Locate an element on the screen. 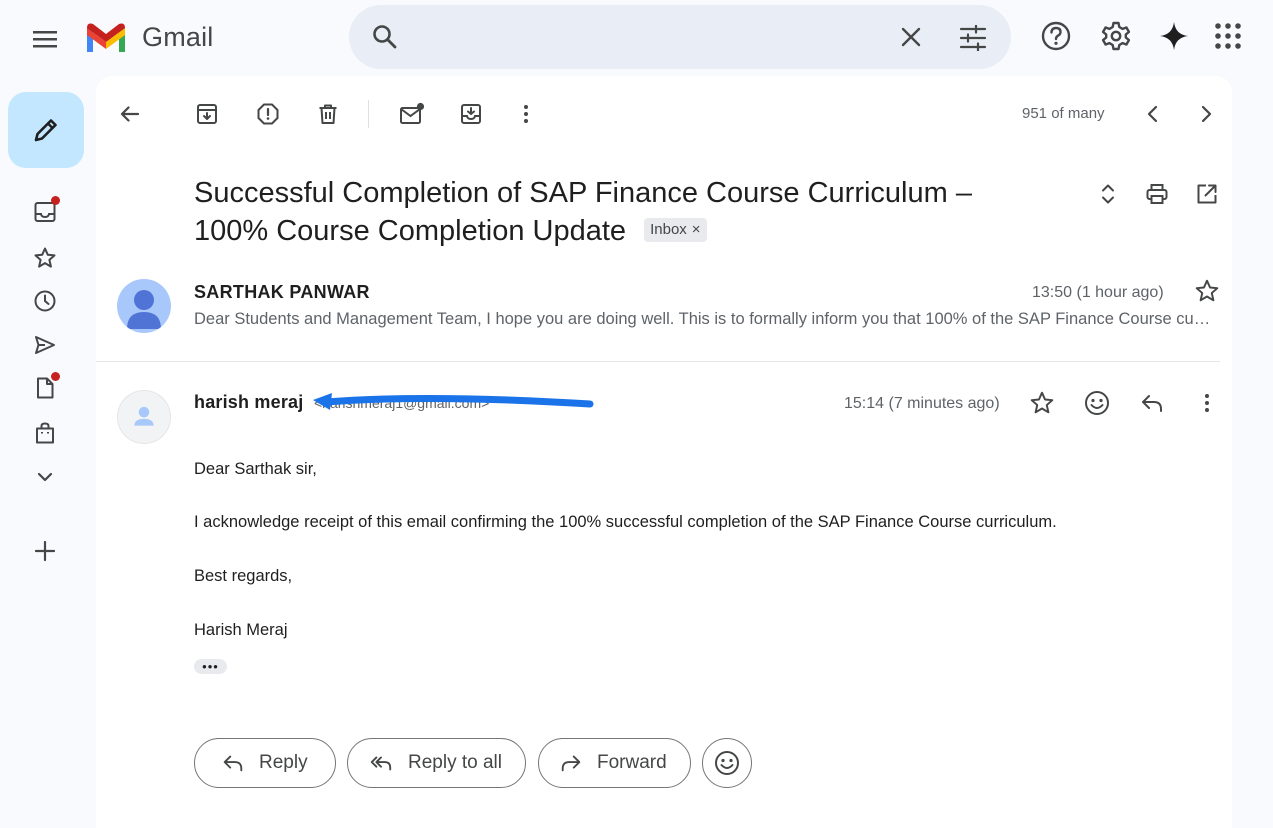 Image resolution: width=1273 pixels, height=828 pixels. inbox-icon is located at coordinates (46, 210).